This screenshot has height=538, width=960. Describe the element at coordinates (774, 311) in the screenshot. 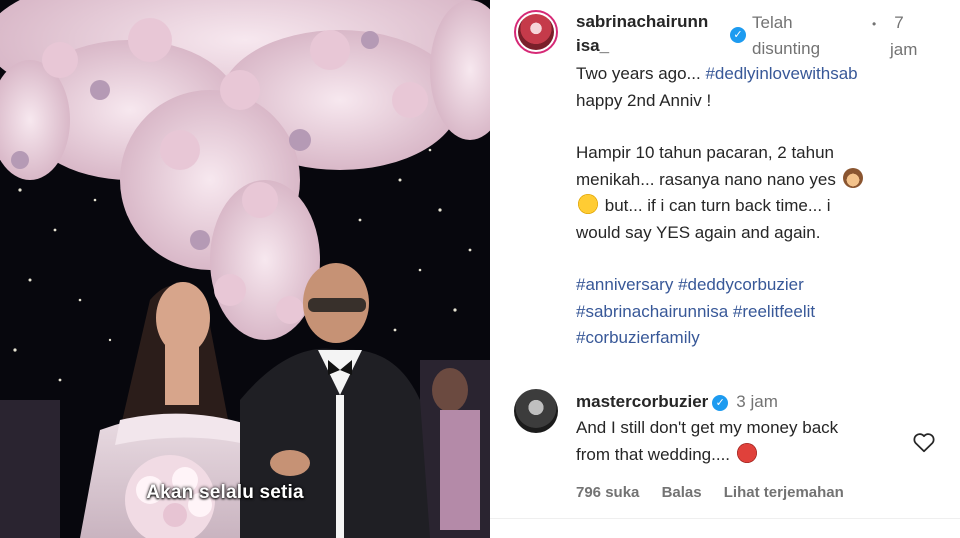

I see `hashtag-link: #reelitfeelit` at that location.